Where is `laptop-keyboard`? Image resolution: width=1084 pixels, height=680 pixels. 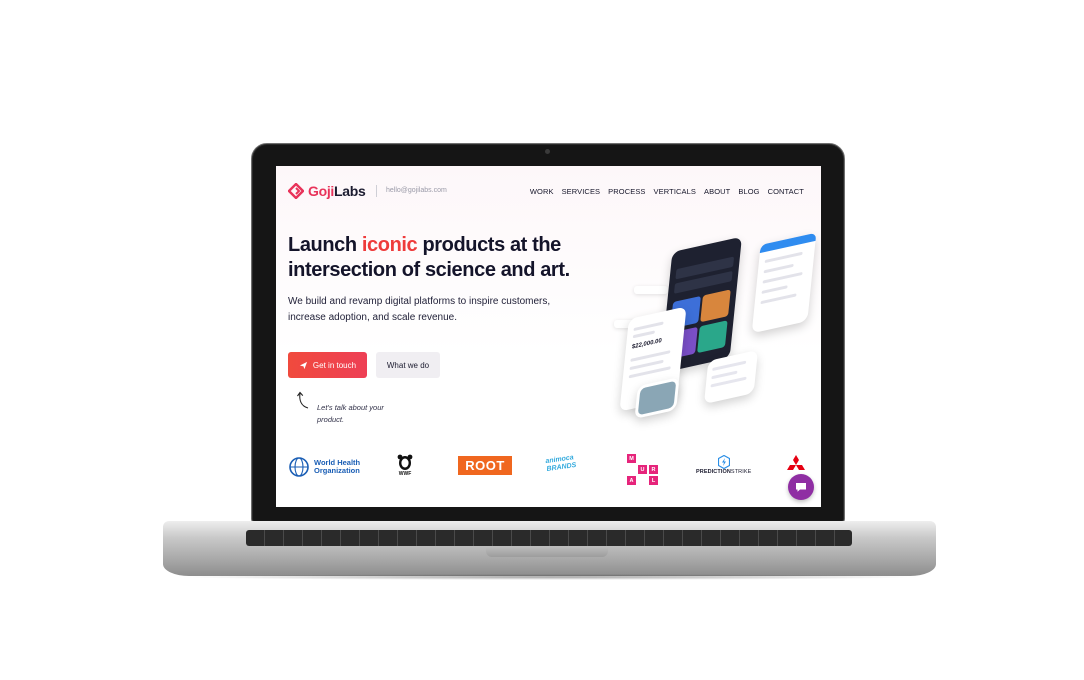
laptop-keyboard is located at coordinates (549, 538).